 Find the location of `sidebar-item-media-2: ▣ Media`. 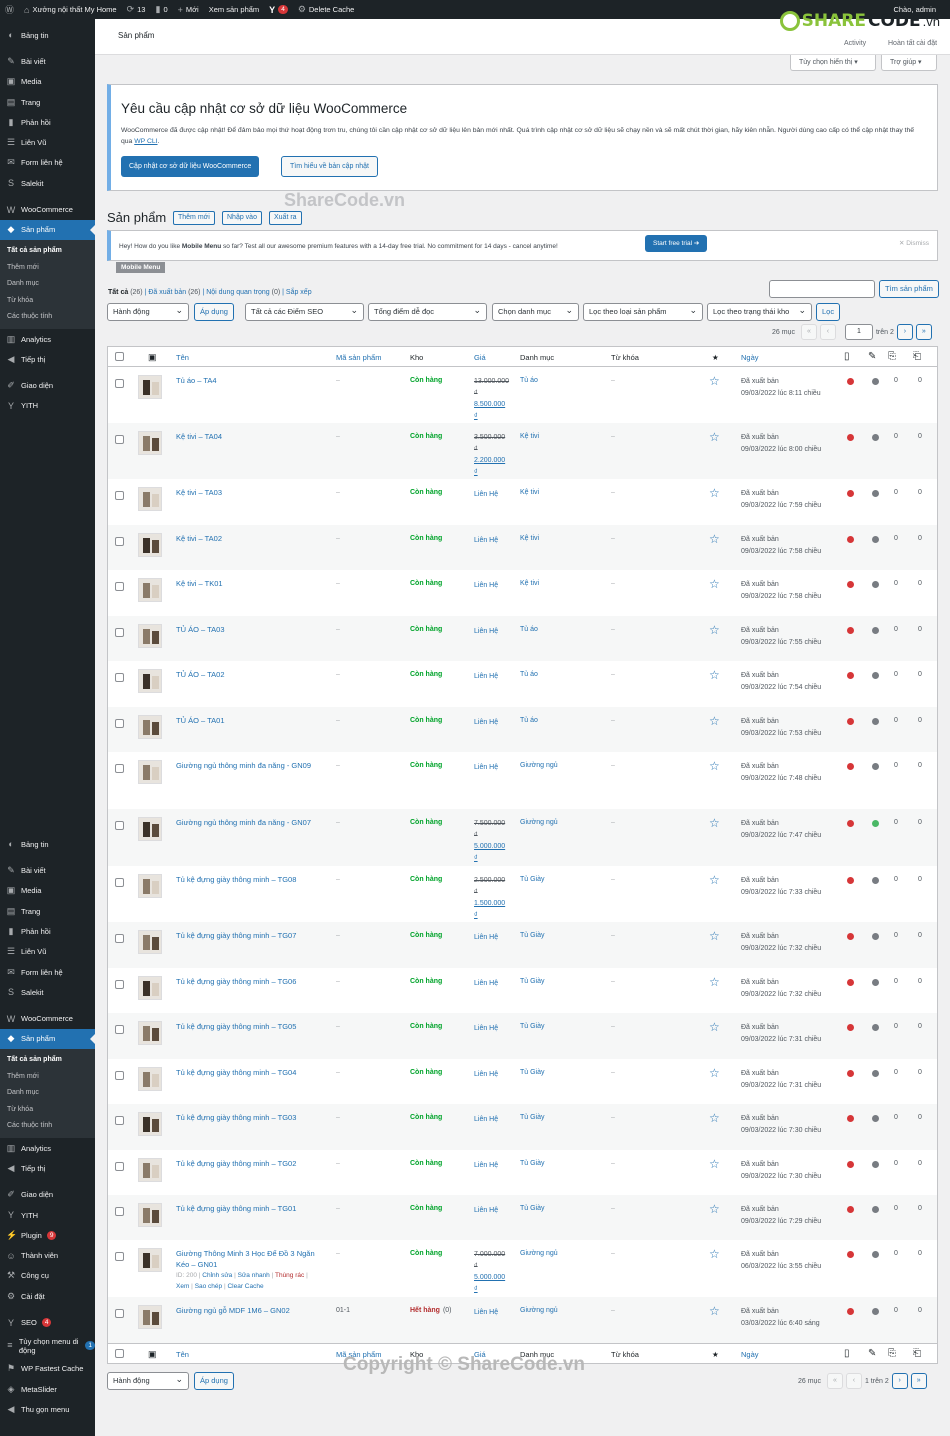

sidebar-item-media-2: ▣ Media is located at coordinates (47, 891).